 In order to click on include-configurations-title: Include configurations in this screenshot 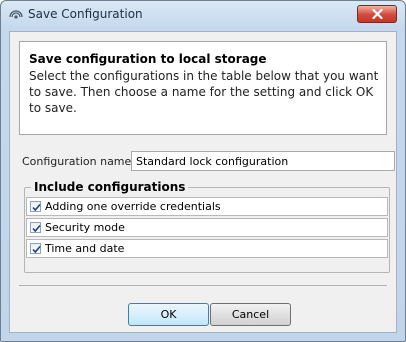, I will do `click(110, 187)`.